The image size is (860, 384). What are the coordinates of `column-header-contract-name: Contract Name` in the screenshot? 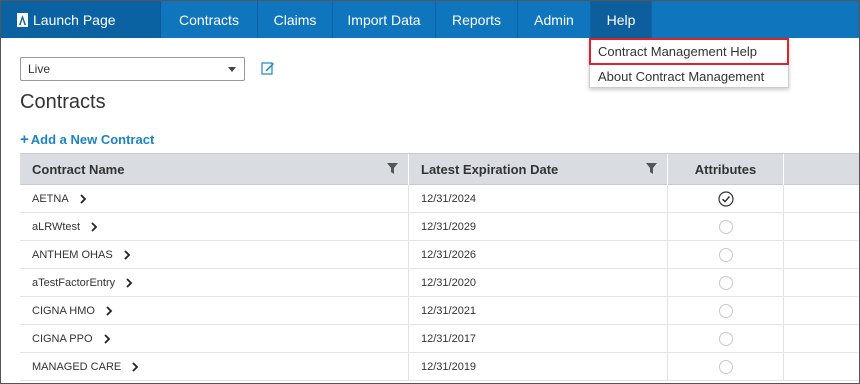 It's located at (214, 169).